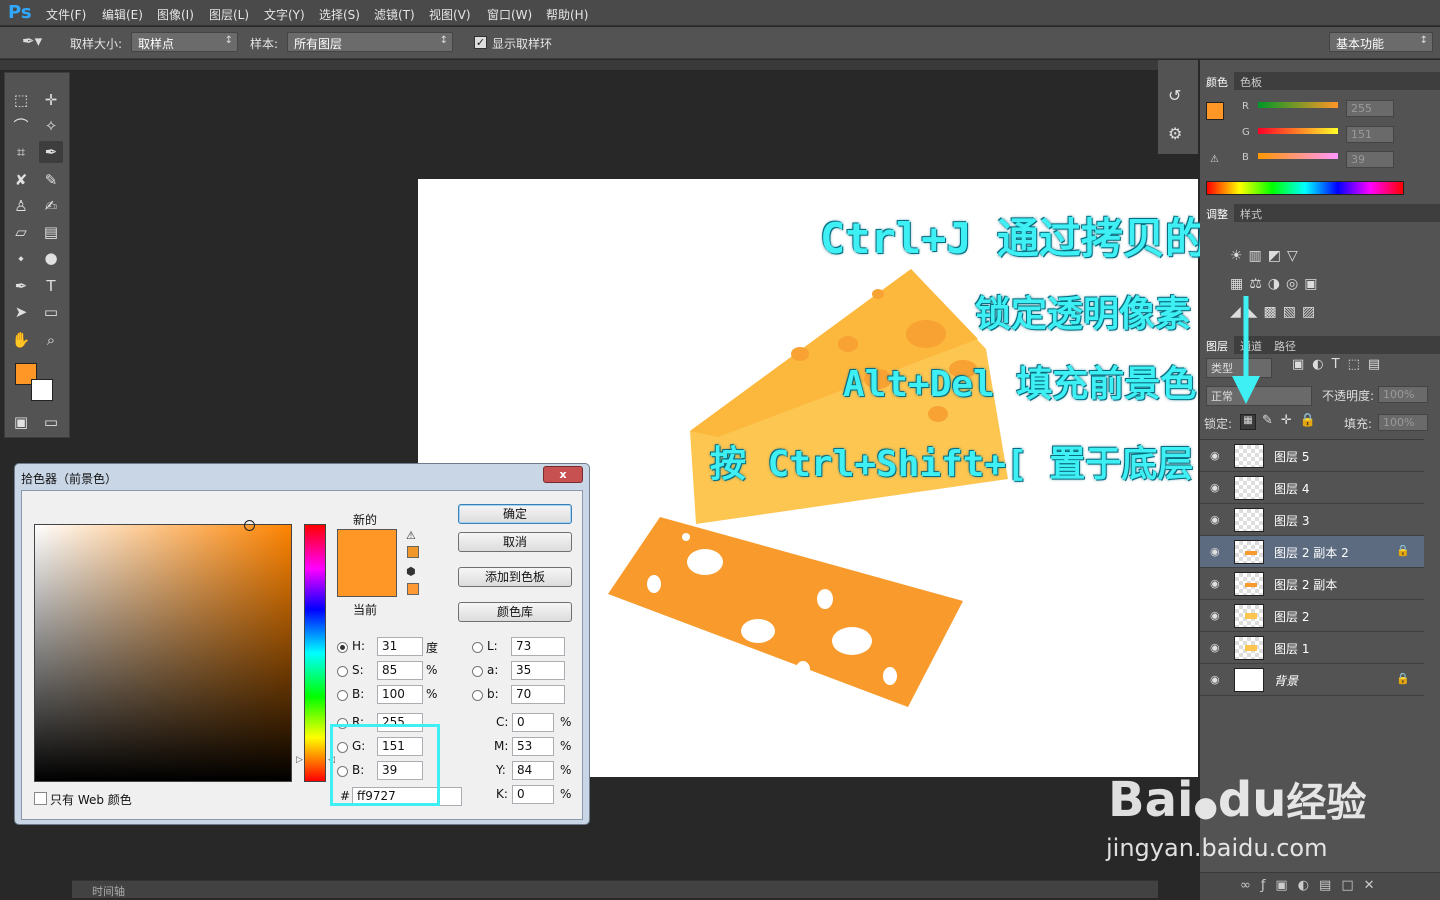 This screenshot has height=900, width=1440. What do you see at coordinates (1312, 584) in the screenshot?
I see `layer-row: ◉ 图层 2 副本` at bounding box center [1312, 584].